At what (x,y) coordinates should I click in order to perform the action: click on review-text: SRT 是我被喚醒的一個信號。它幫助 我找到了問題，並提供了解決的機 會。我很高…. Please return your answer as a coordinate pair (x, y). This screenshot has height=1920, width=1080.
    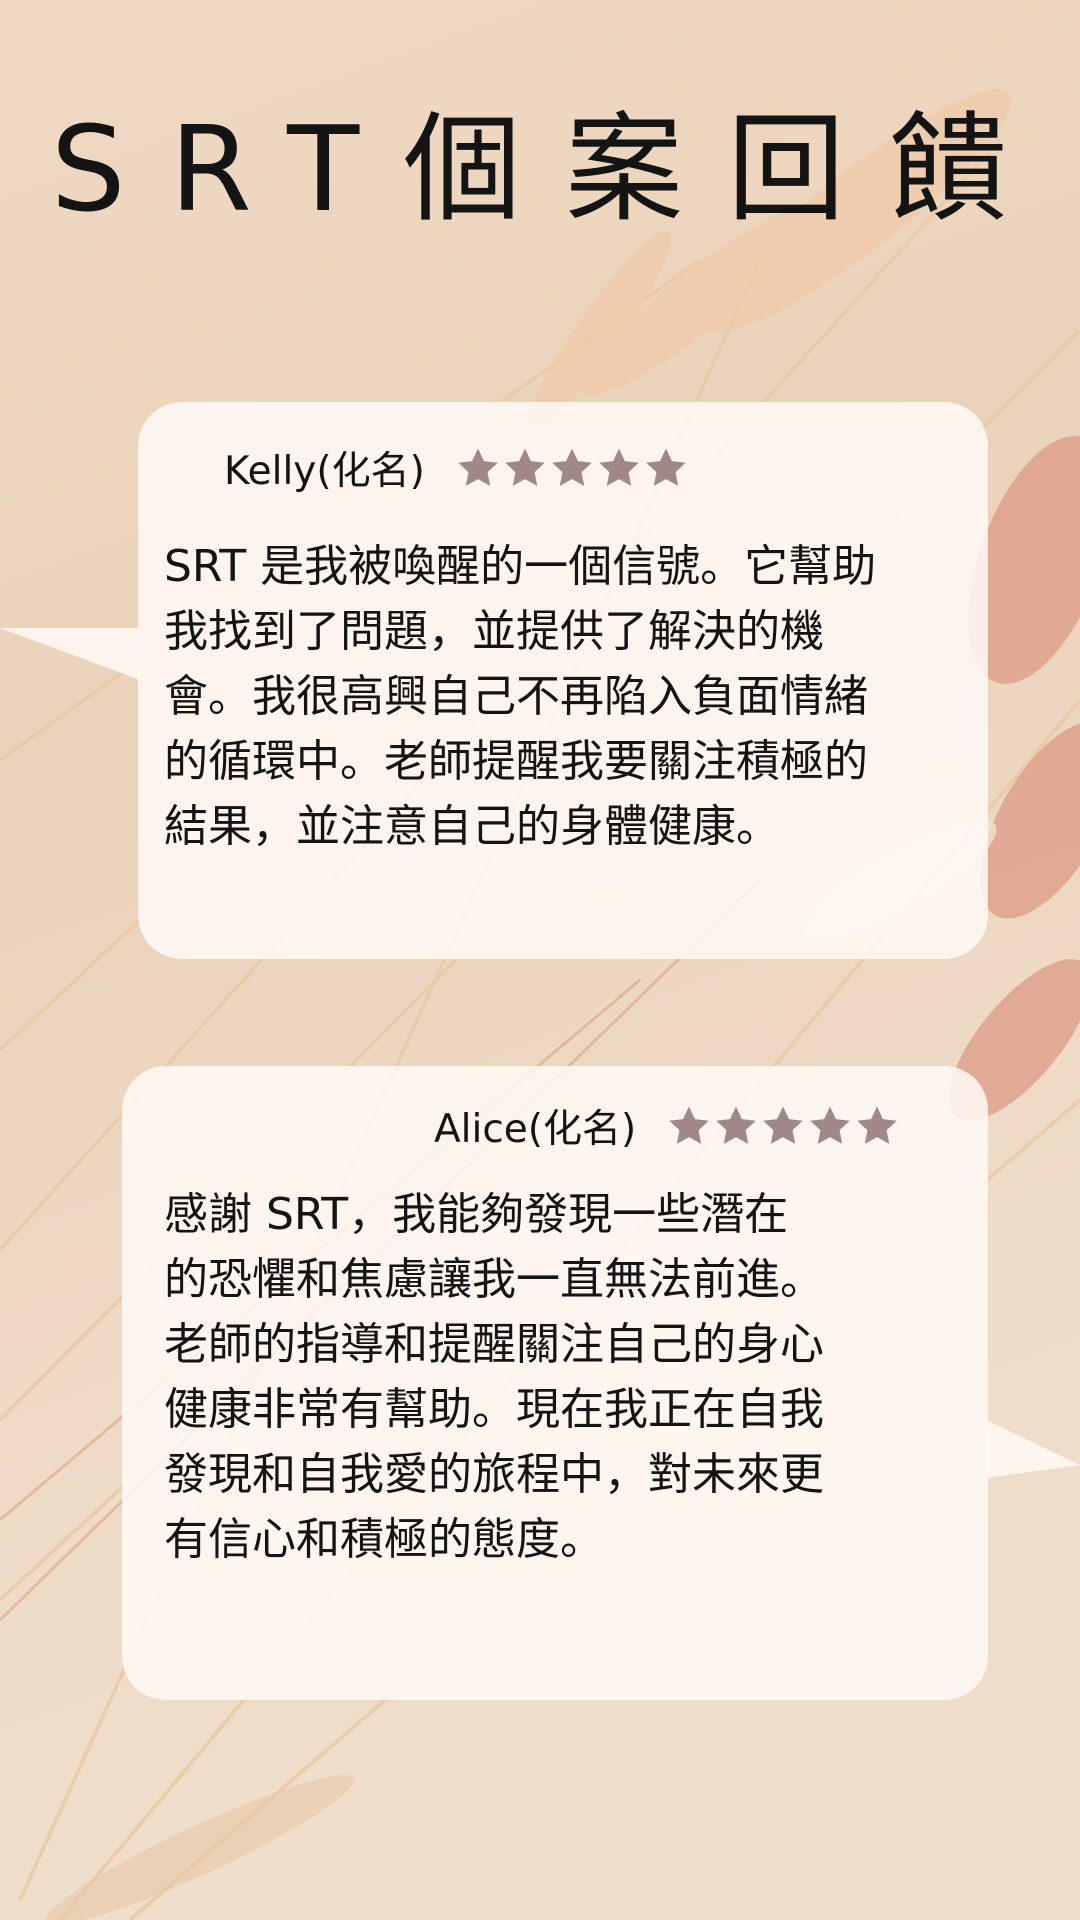
    Looking at the image, I should click on (520, 696).